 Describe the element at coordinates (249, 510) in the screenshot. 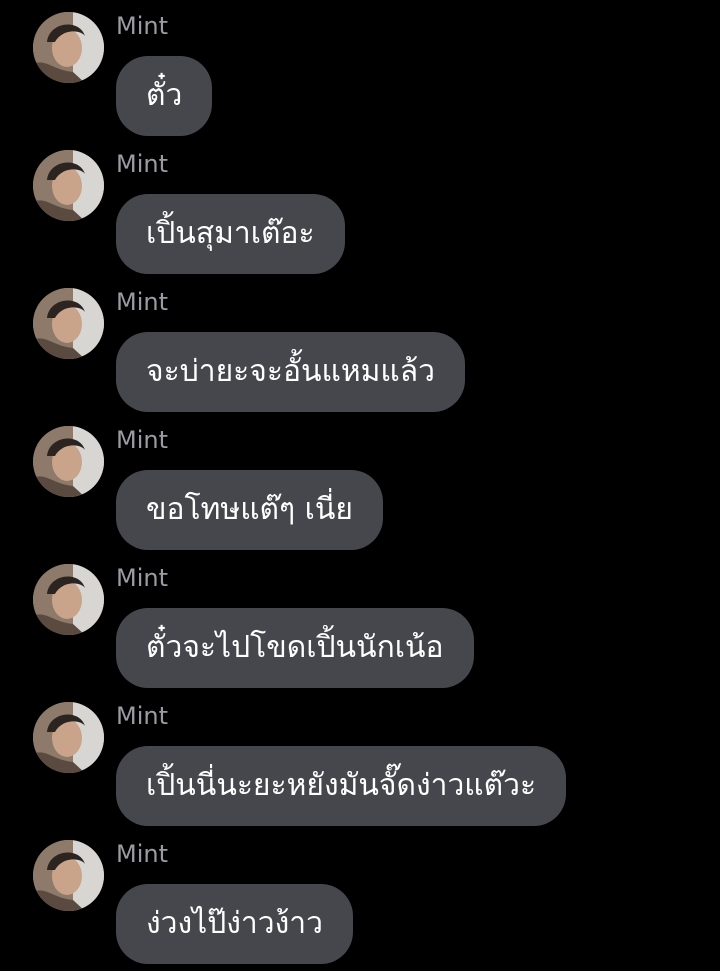

I see `message-bubble: ขอโทษแต๊ๆ เนี่ย` at that location.